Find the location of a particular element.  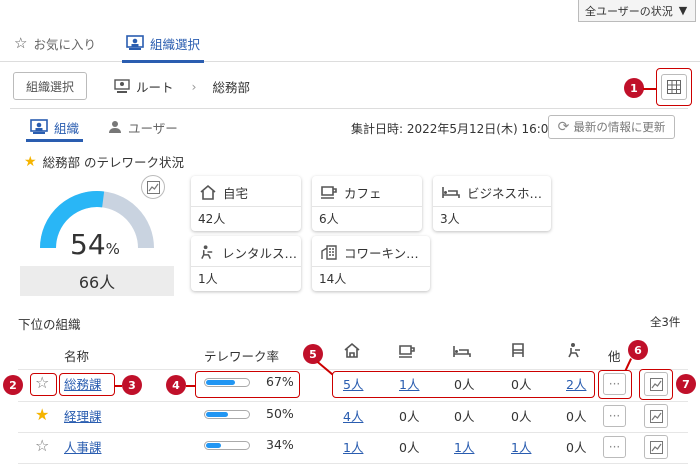

gauge-percent: 54% is located at coordinates (95, 247).